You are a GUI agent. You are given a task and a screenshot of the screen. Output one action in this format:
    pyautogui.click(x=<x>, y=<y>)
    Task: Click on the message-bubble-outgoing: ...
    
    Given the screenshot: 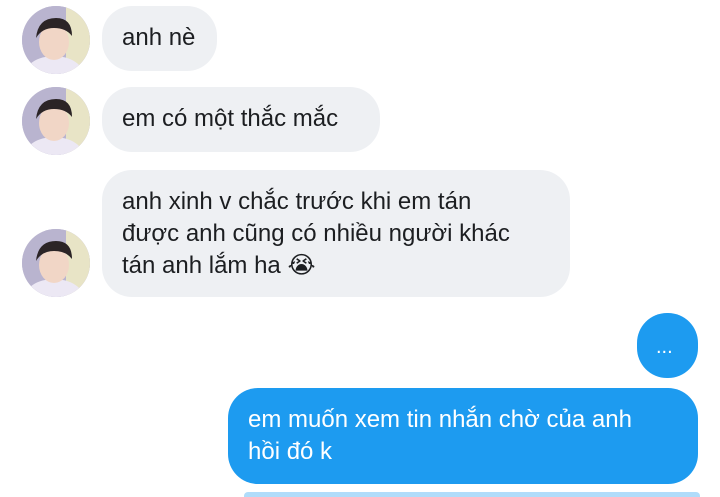 What is the action you would take?
    pyautogui.click(x=667, y=345)
    